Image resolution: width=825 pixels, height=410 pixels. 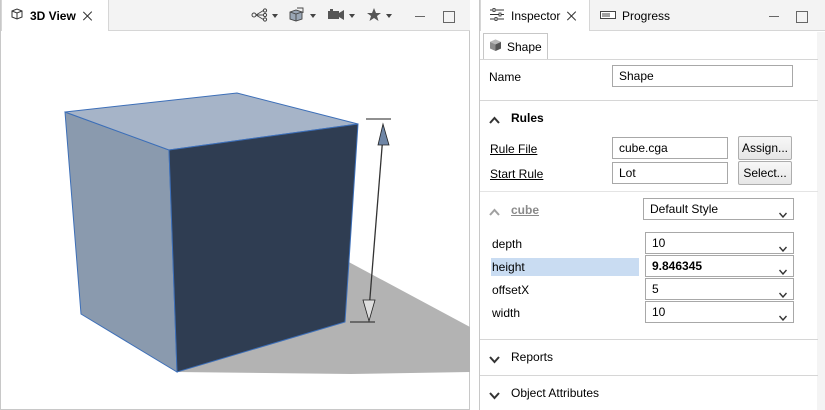 I want to click on param-width-label: width, so click(x=506, y=313).